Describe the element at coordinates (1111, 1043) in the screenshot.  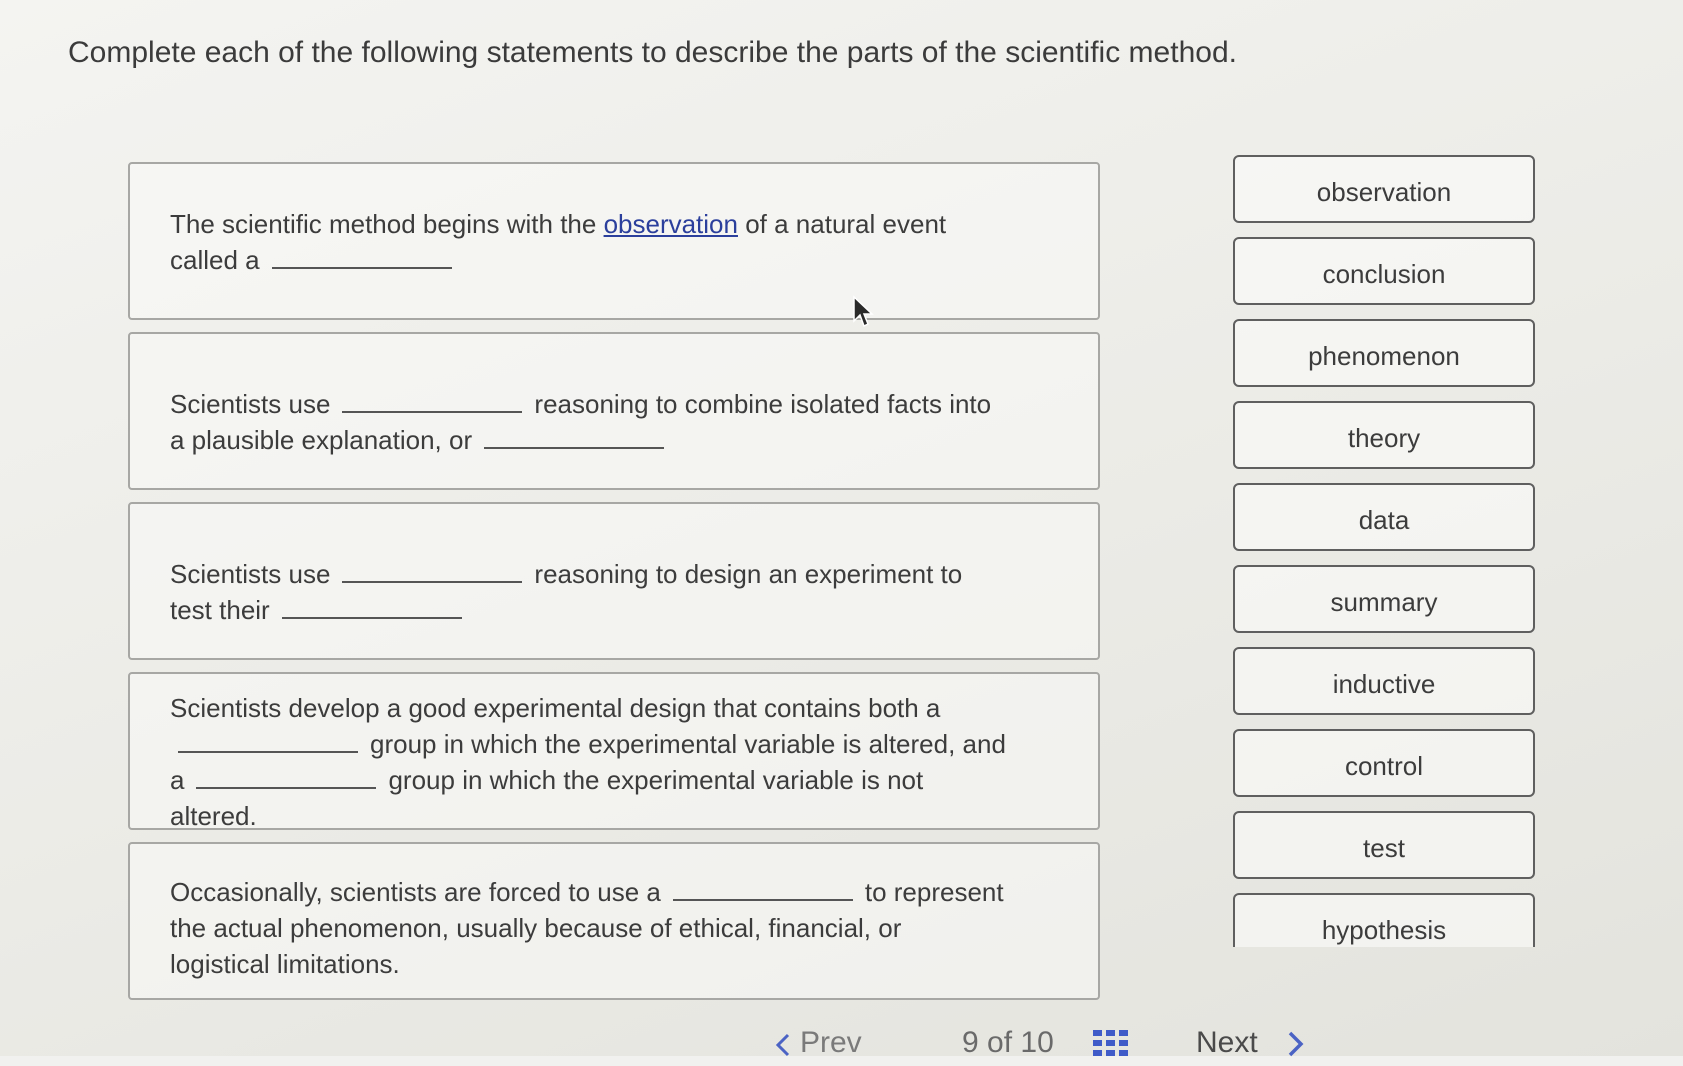
I see `grid-menu-icon` at that location.